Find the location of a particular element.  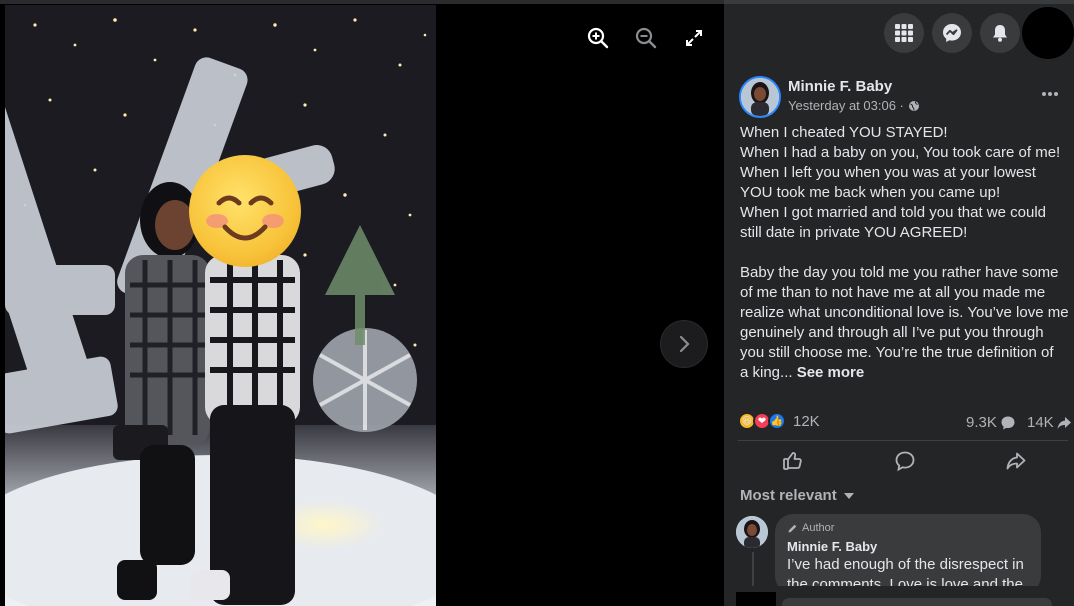

comment-bubble-icon is located at coordinates (1008, 422).